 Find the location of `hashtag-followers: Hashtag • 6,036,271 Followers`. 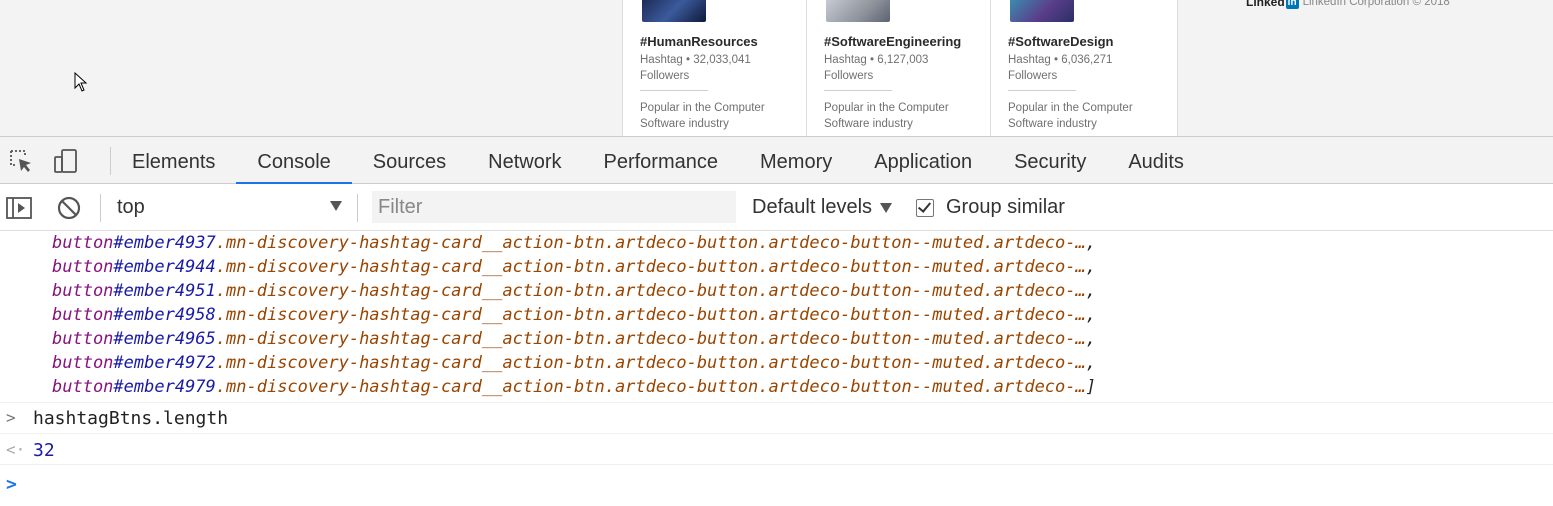

hashtag-followers: Hashtag • 6,036,271 Followers is located at coordinates (1060, 68).